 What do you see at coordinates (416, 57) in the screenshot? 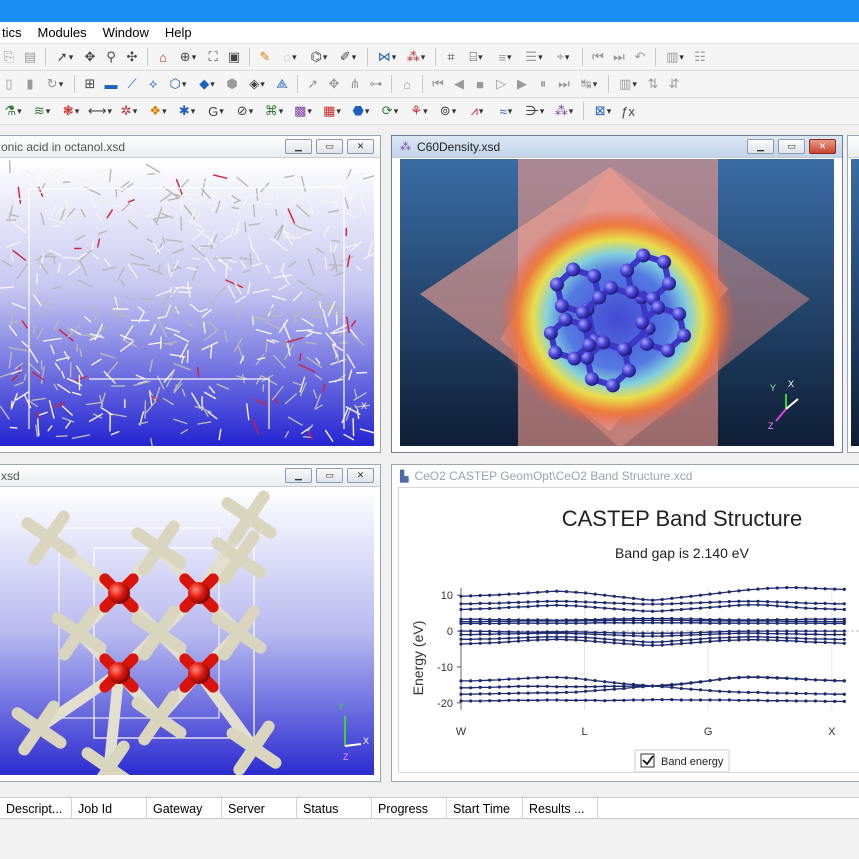
I see `clean-structure-icon: ⁂` at bounding box center [416, 57].